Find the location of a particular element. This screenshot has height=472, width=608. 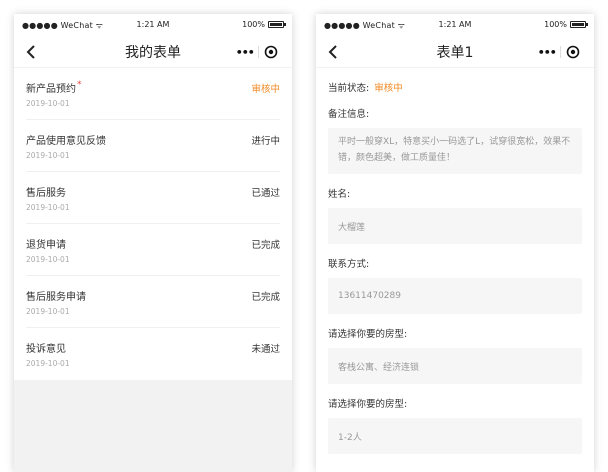

page-title: 表单1 is located at coordinates (455, 52).